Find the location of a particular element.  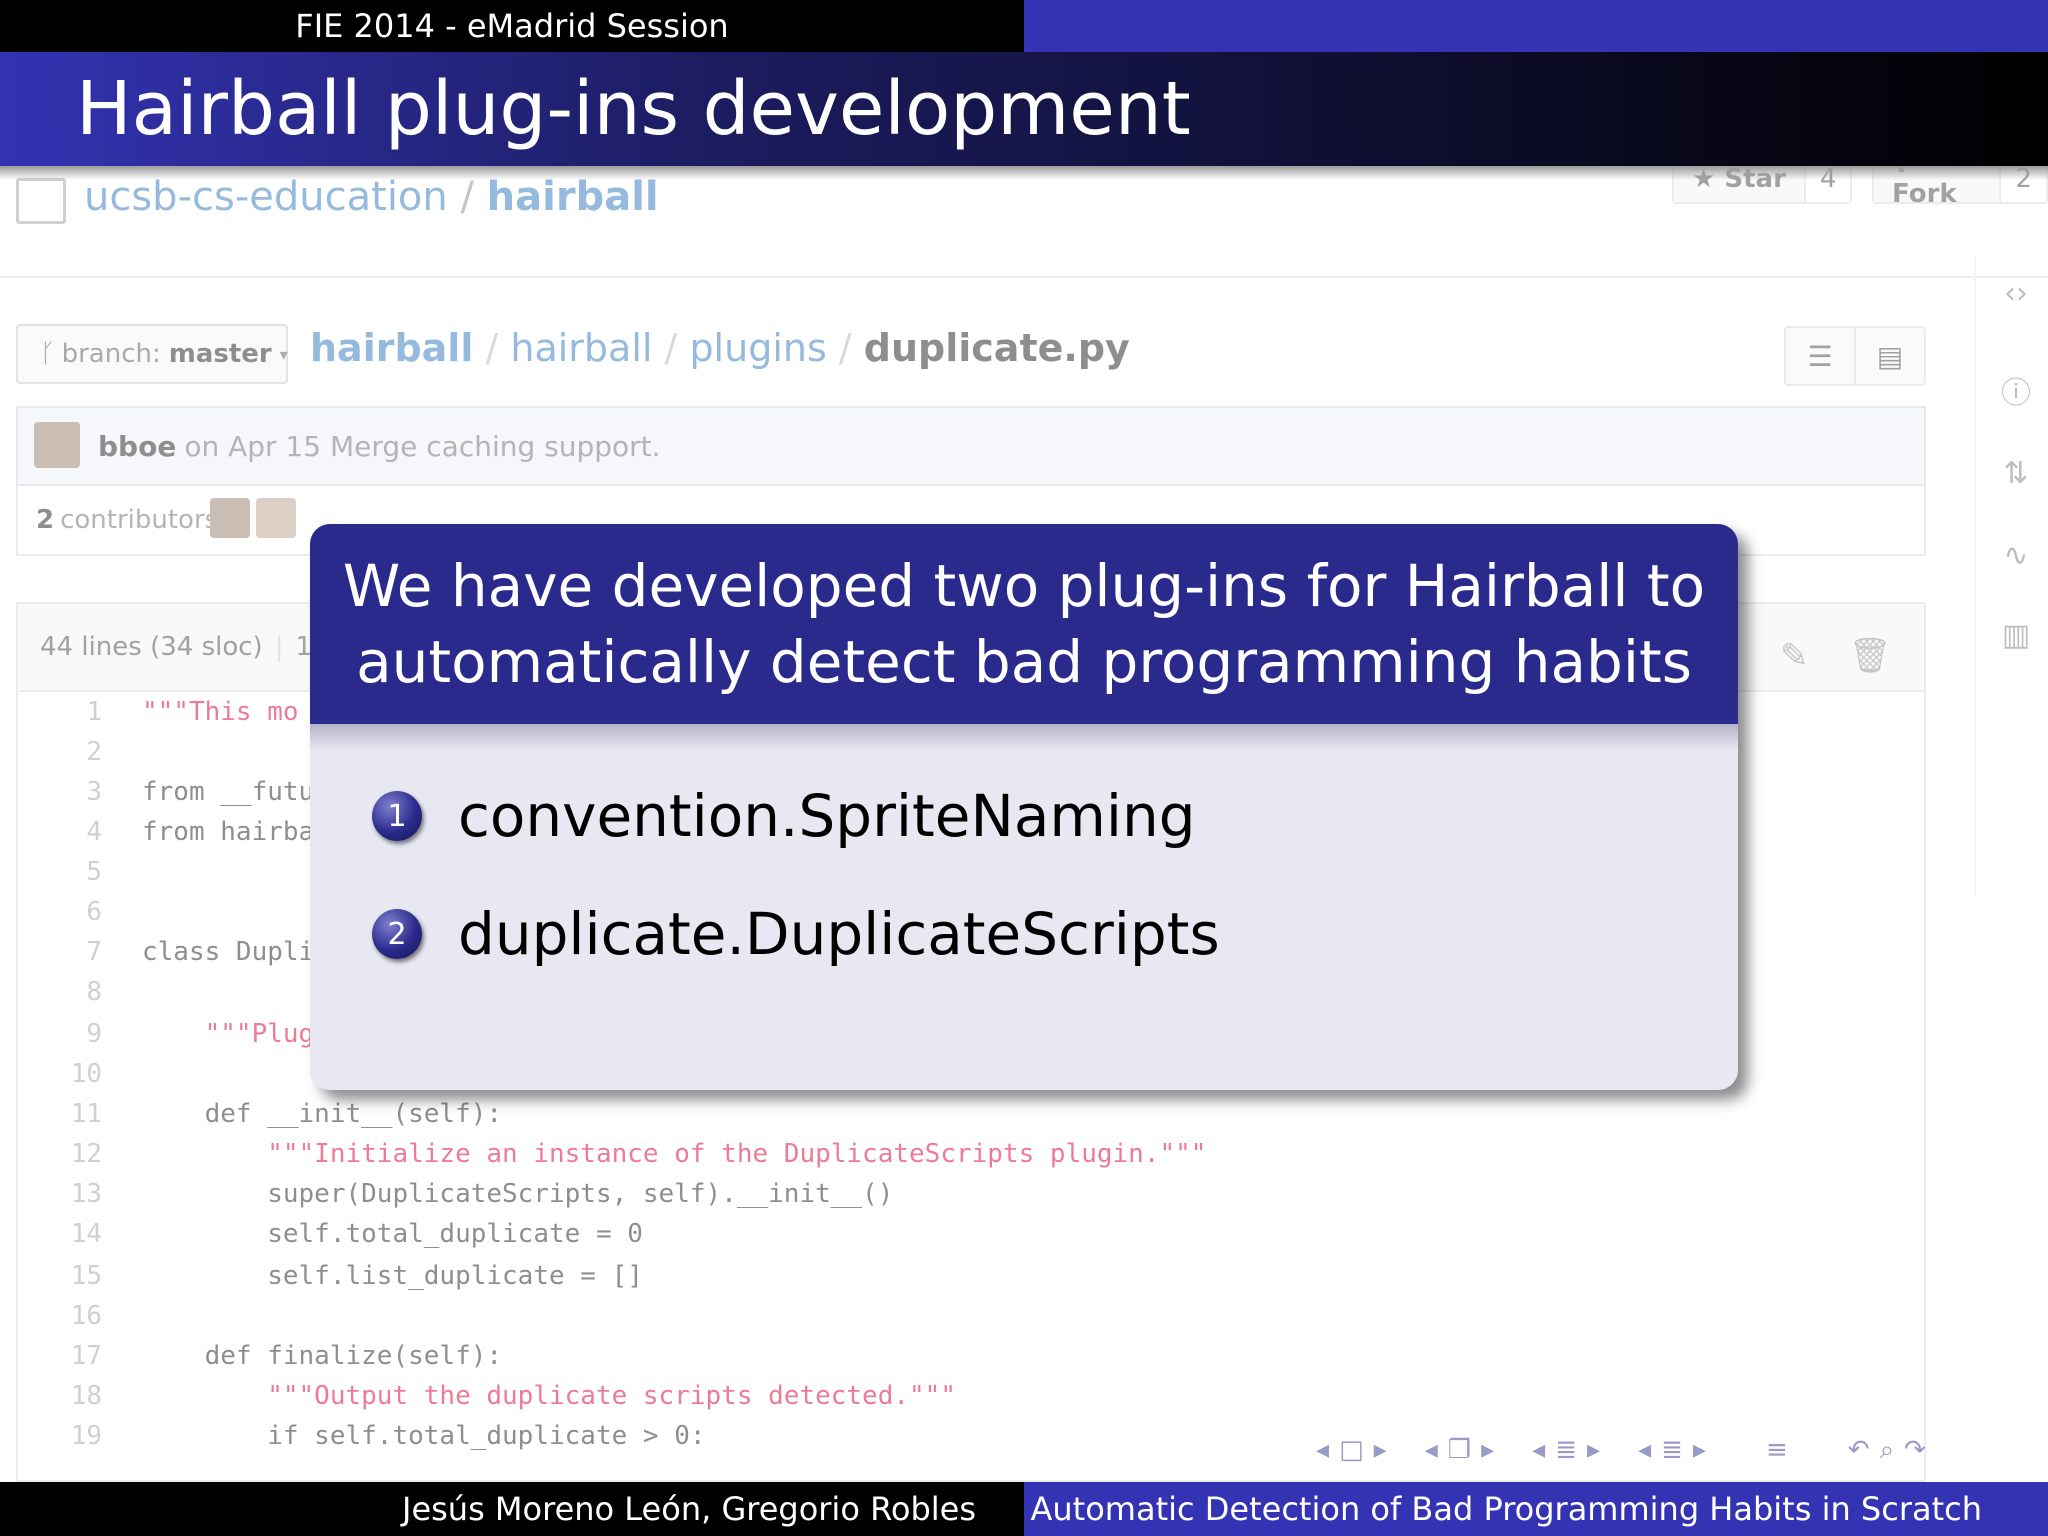

list-icon: ☰ is located at coordinates (1820, 356).